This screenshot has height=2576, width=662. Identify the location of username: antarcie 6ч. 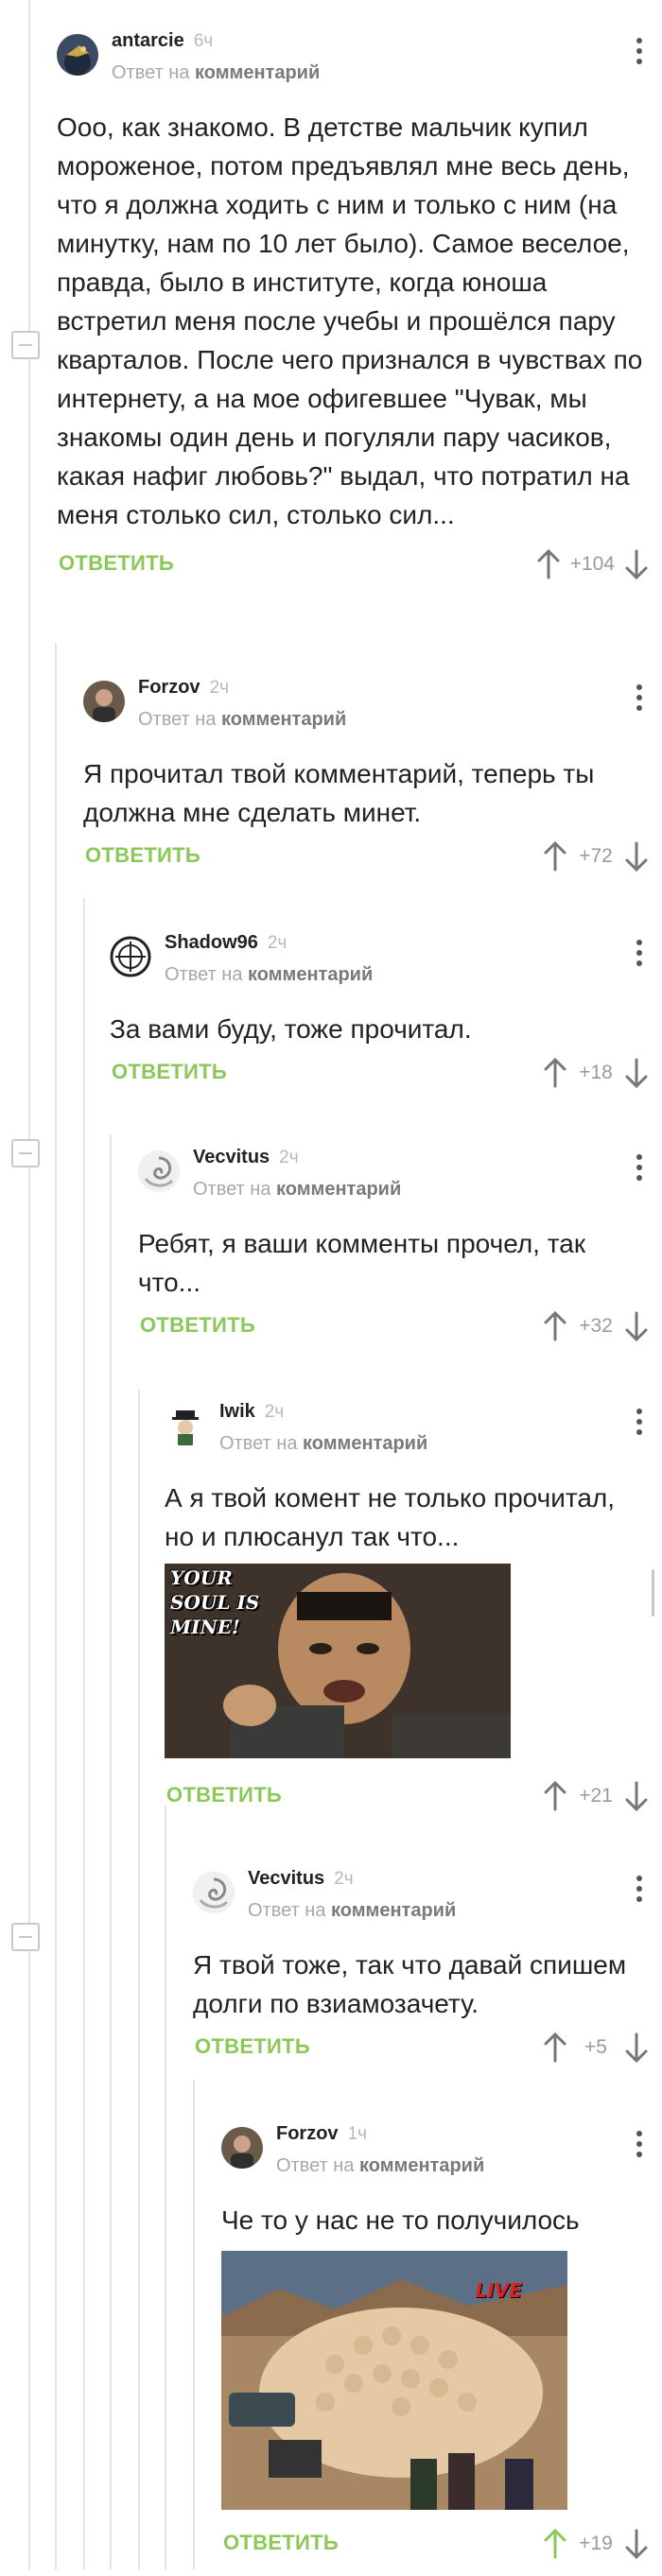
(163, 41).